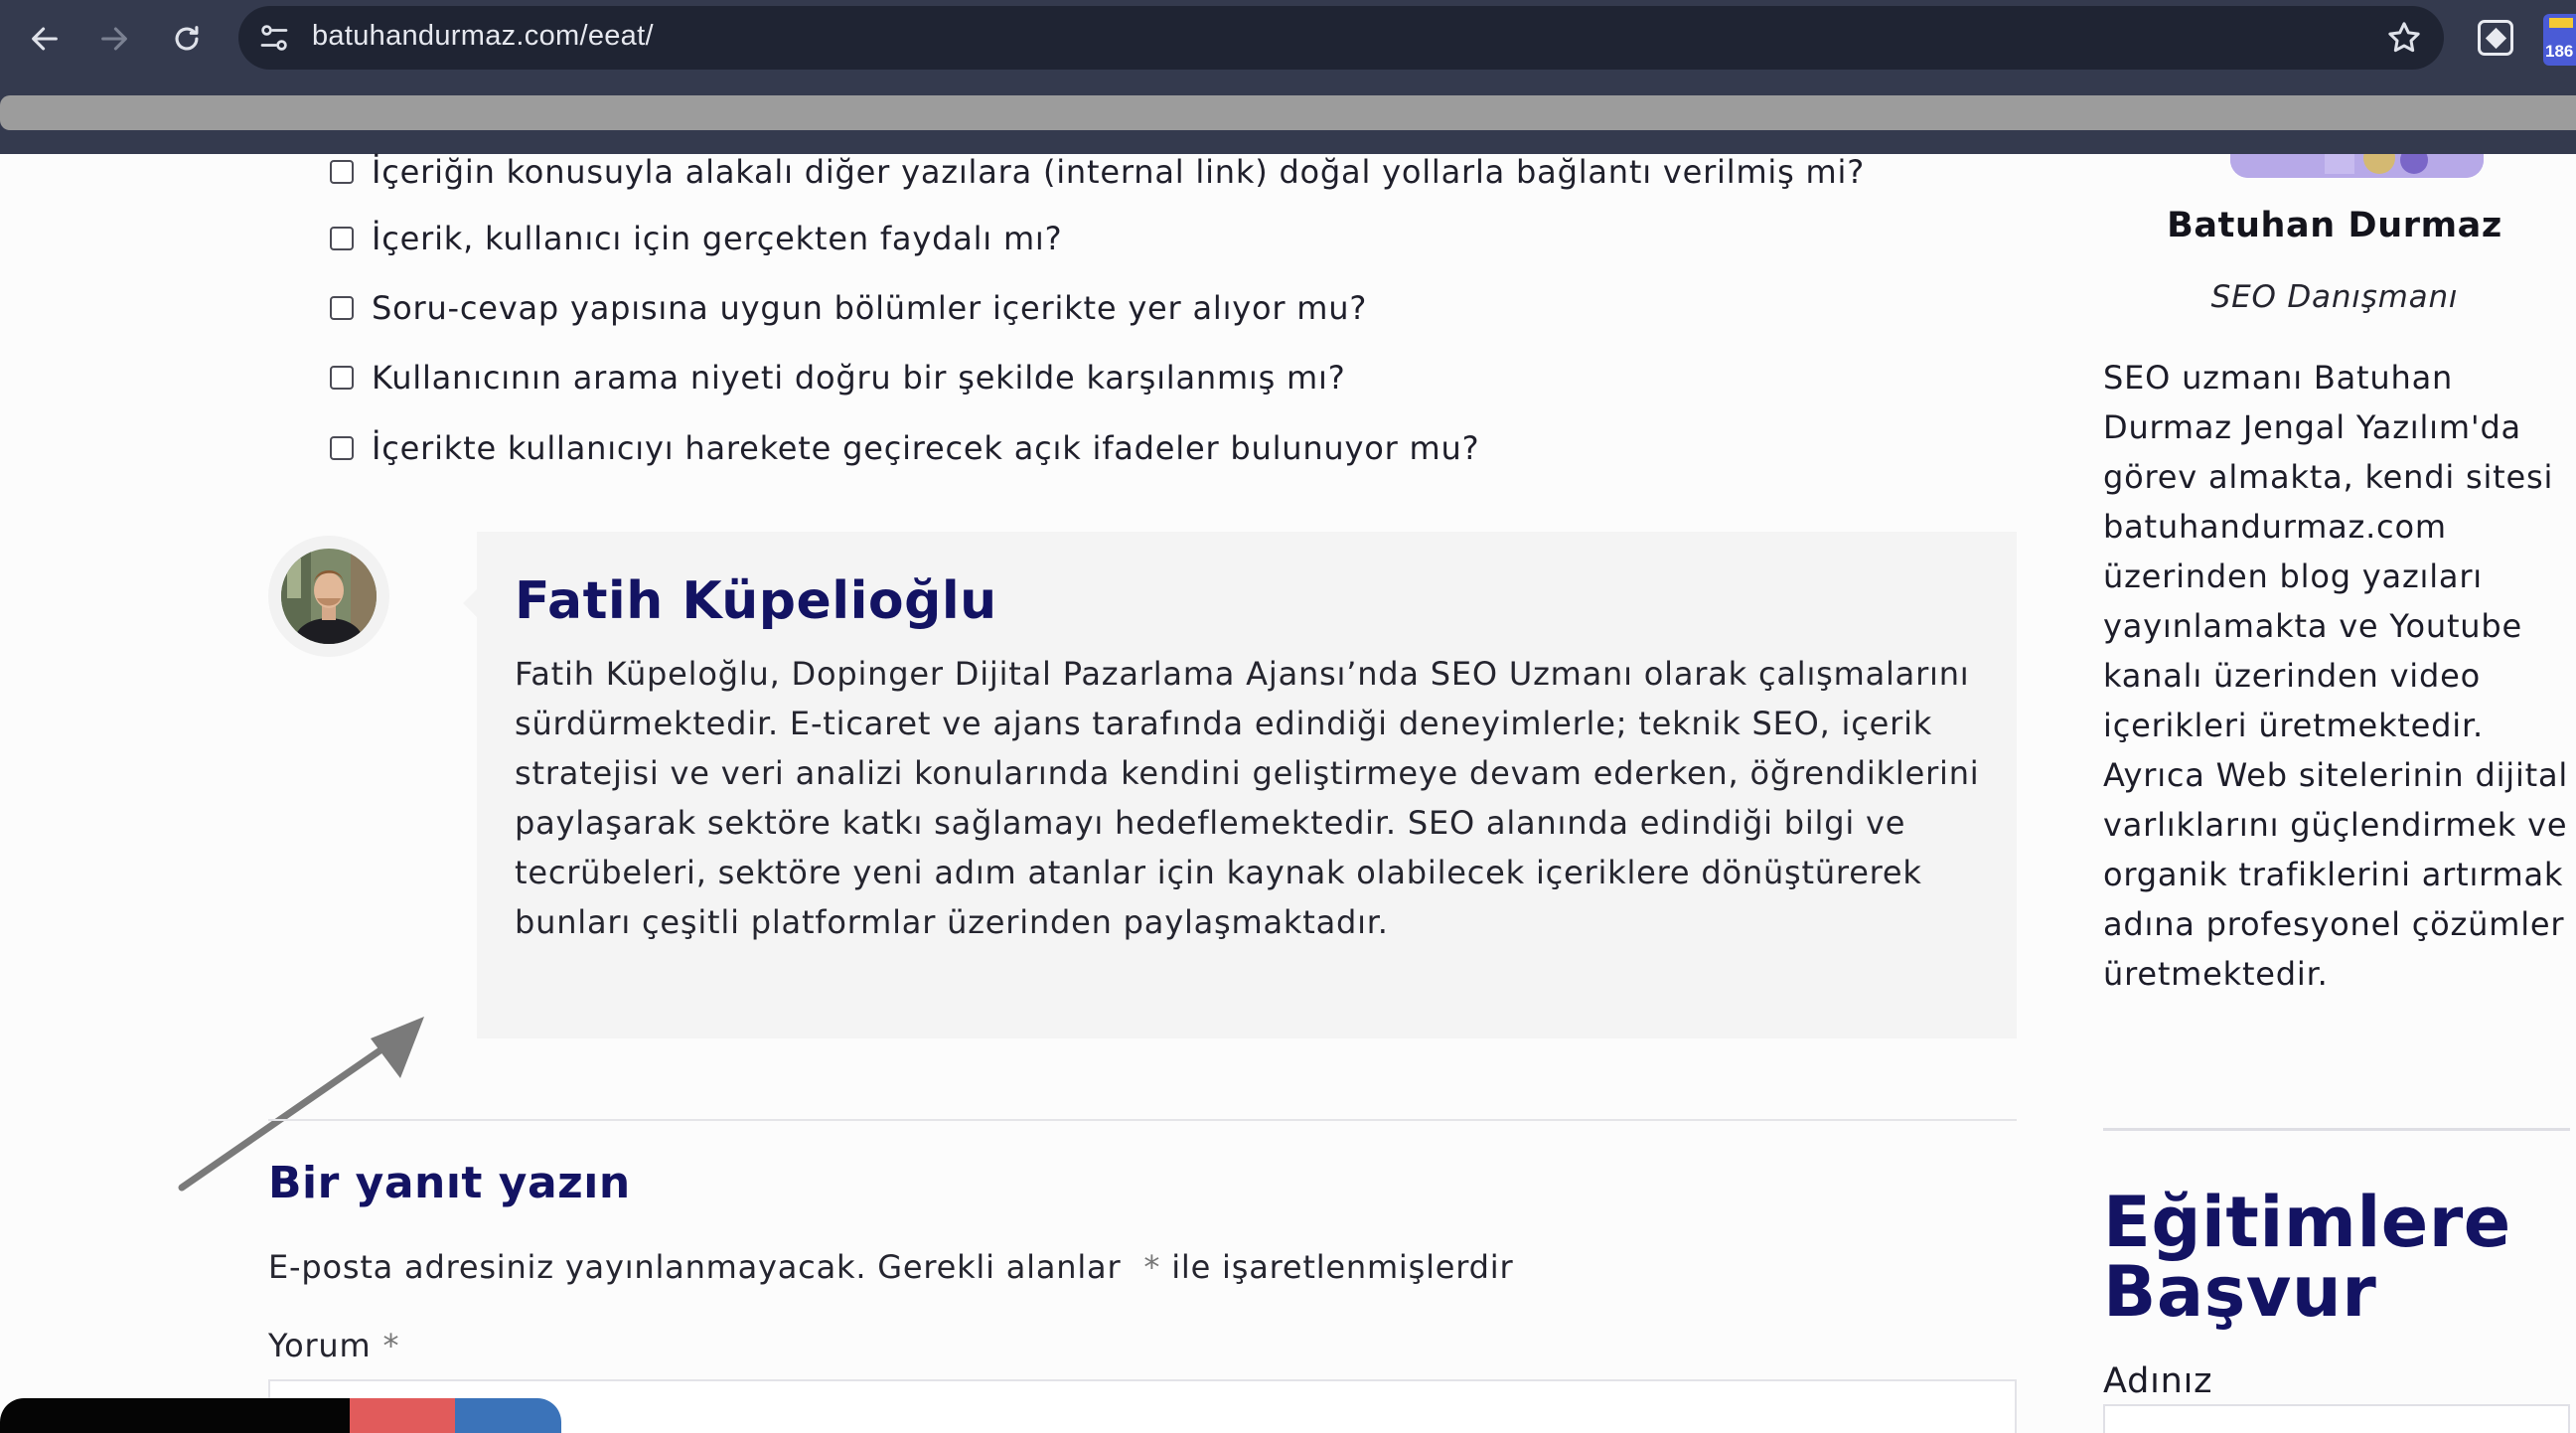 The height and width of the screenshot is (1433, 2576). What do you see at coordinates (2495, 38) in the screenshot?
I see `extension-icon` at bounding box center [2495, 38].